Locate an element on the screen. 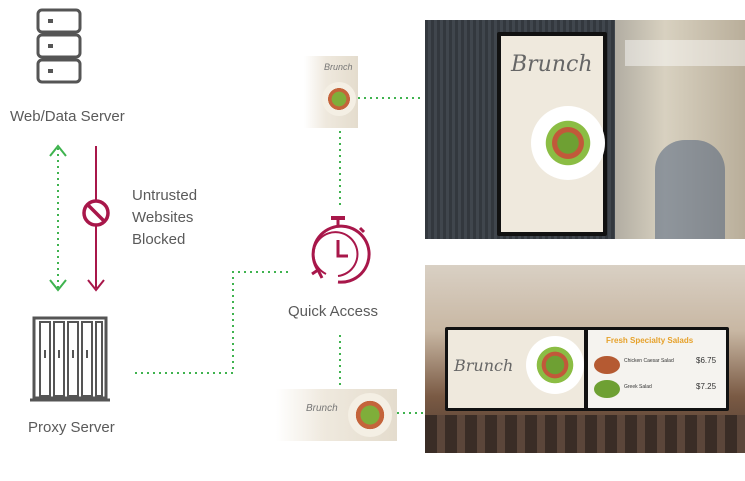 The image size is (745, 481). store-sign-blur is located at coordinates (685, 53).